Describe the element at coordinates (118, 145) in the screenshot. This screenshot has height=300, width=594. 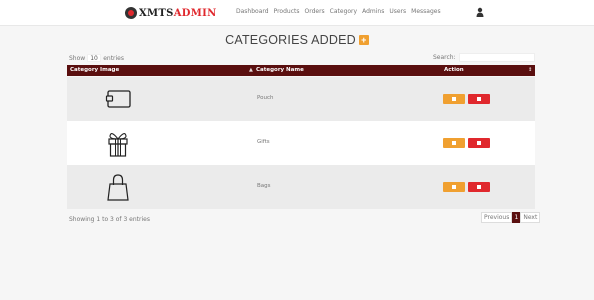
I see `gift-icon` at that location.